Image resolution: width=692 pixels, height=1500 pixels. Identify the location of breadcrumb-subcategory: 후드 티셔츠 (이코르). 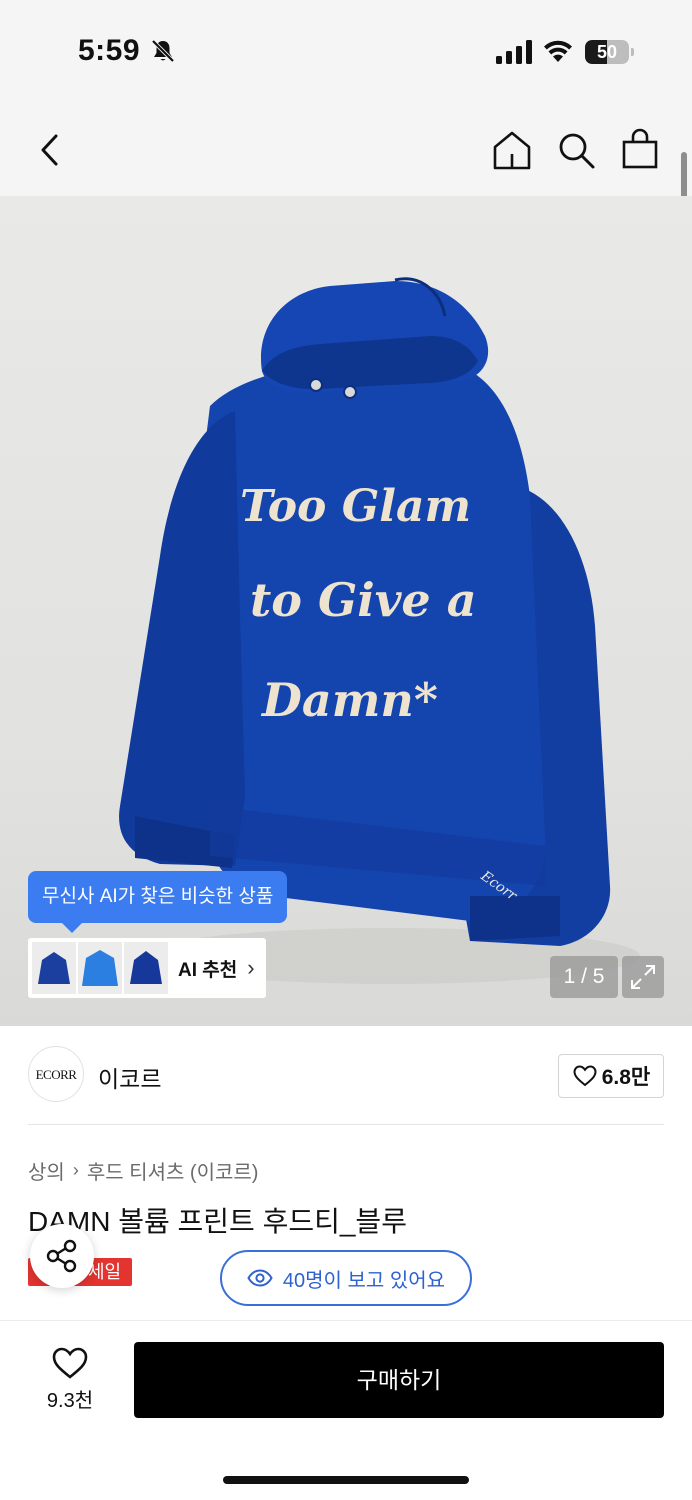
(173, 1170).